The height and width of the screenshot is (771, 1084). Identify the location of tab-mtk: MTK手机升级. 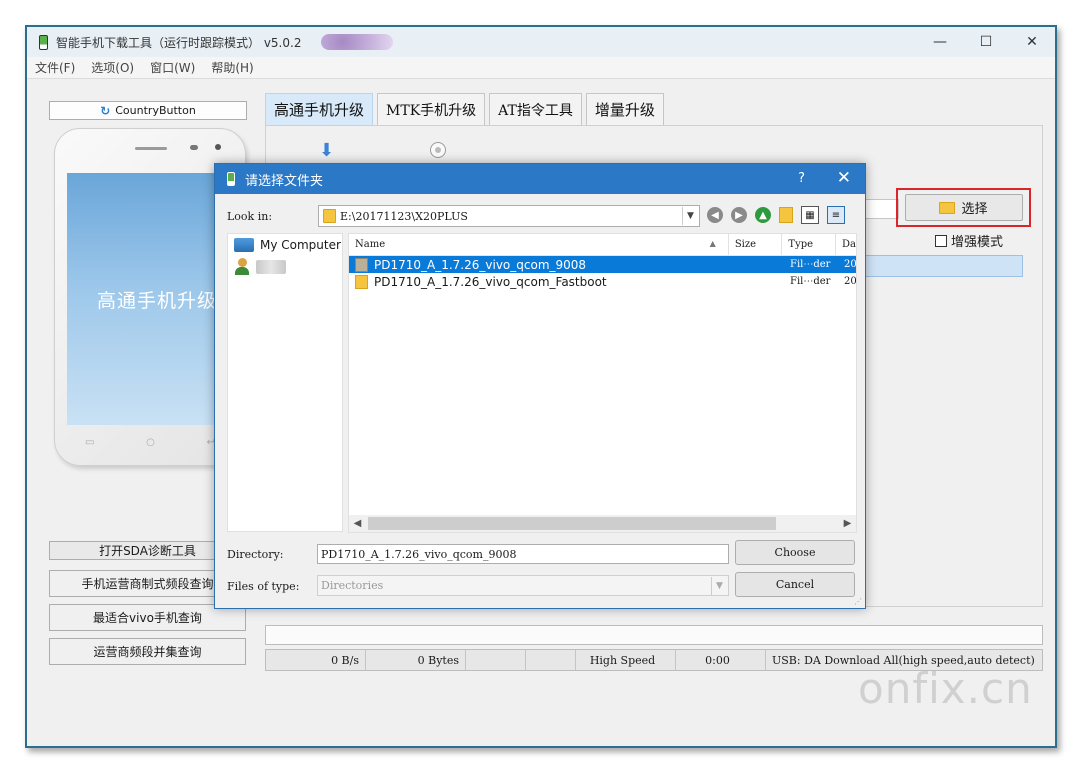
(431, 109).